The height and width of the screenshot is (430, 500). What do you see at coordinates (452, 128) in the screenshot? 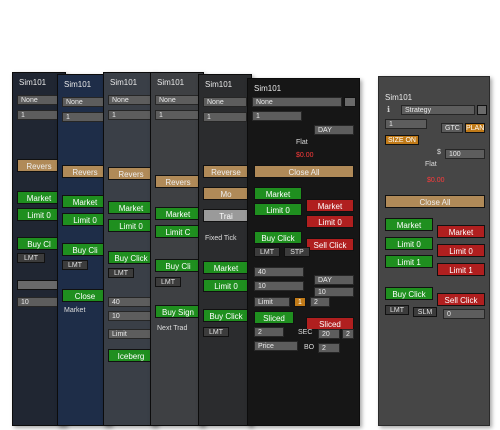
I see `tif-select: GTC` at bounding box center [452, 128].